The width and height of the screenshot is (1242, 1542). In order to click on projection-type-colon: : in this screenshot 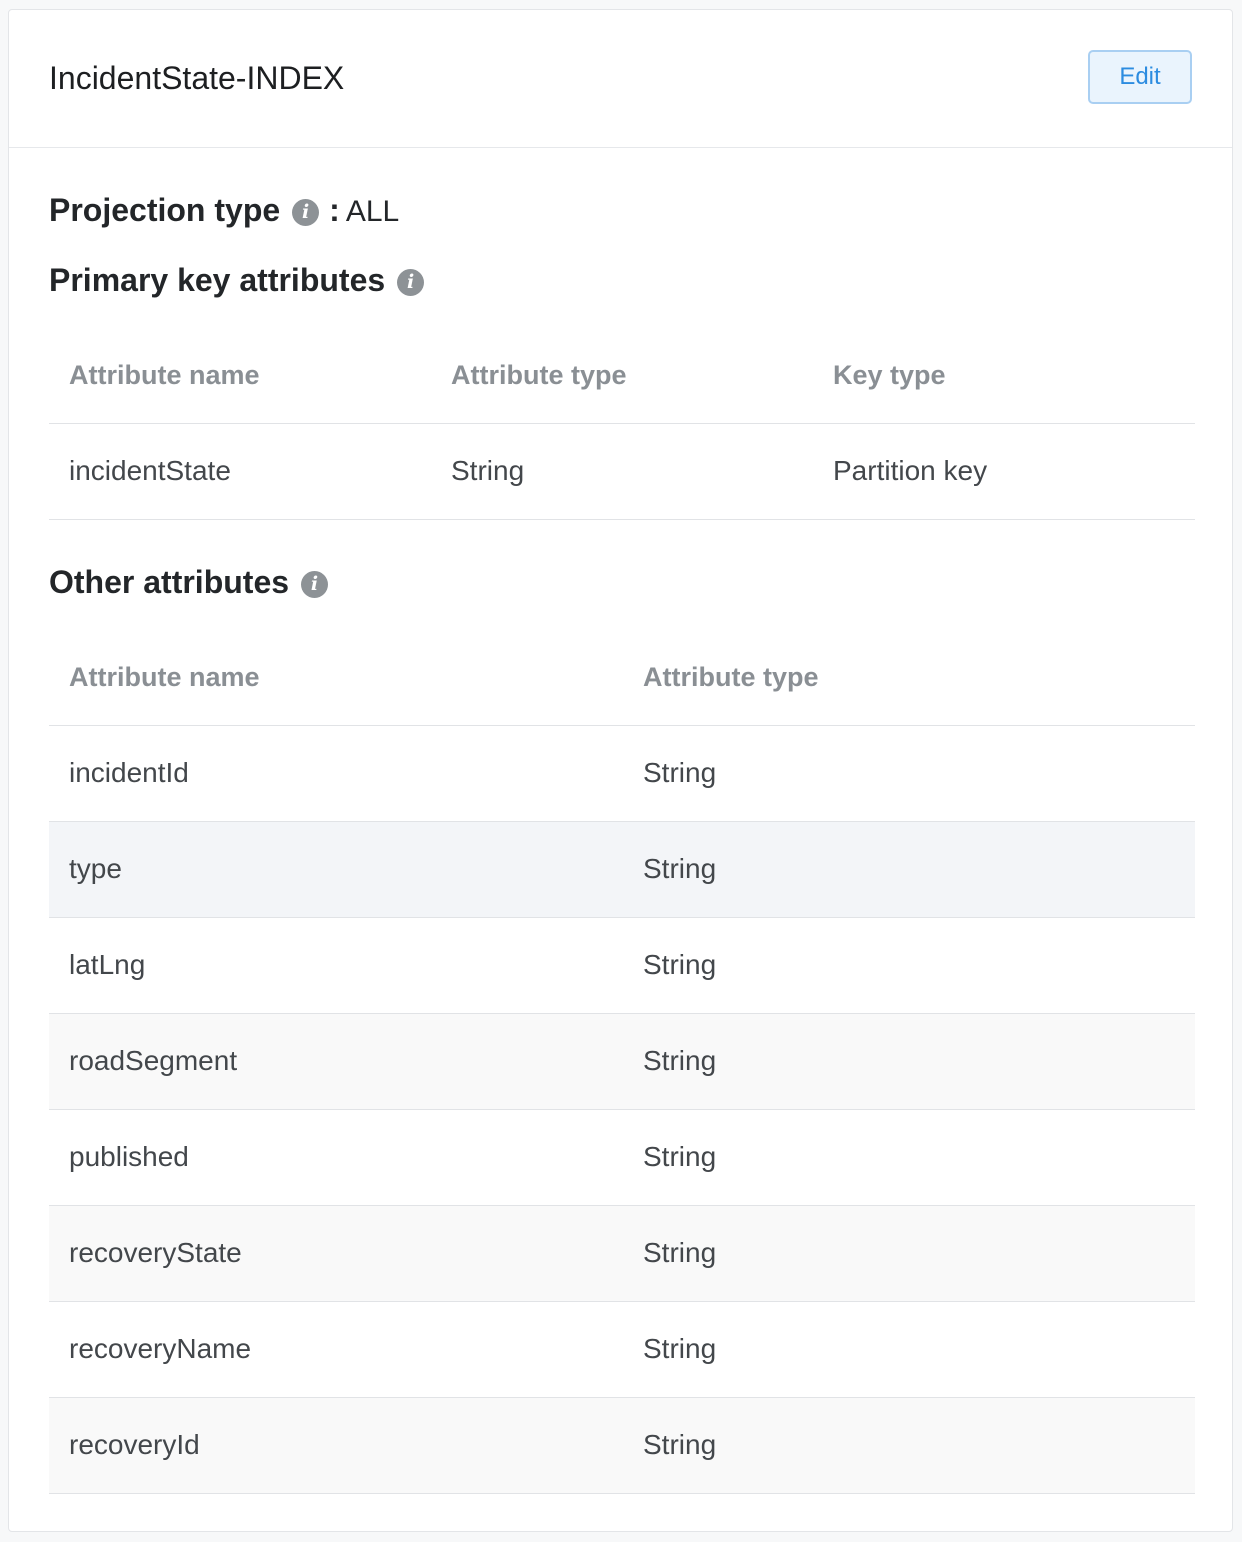, I will do `click(334, 210)`.